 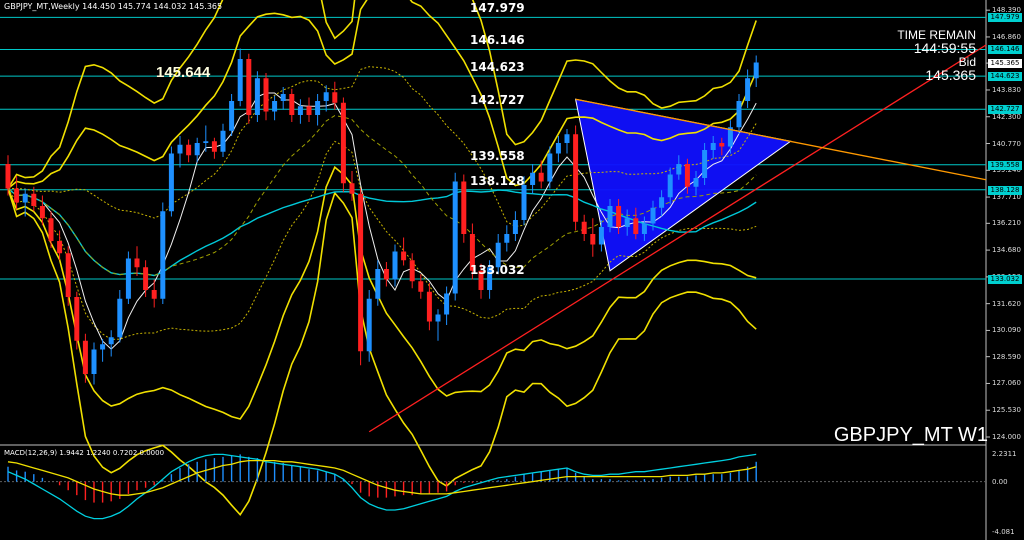 I want to click on level-price-tag: 147.979, so click(x=1005, y=18).